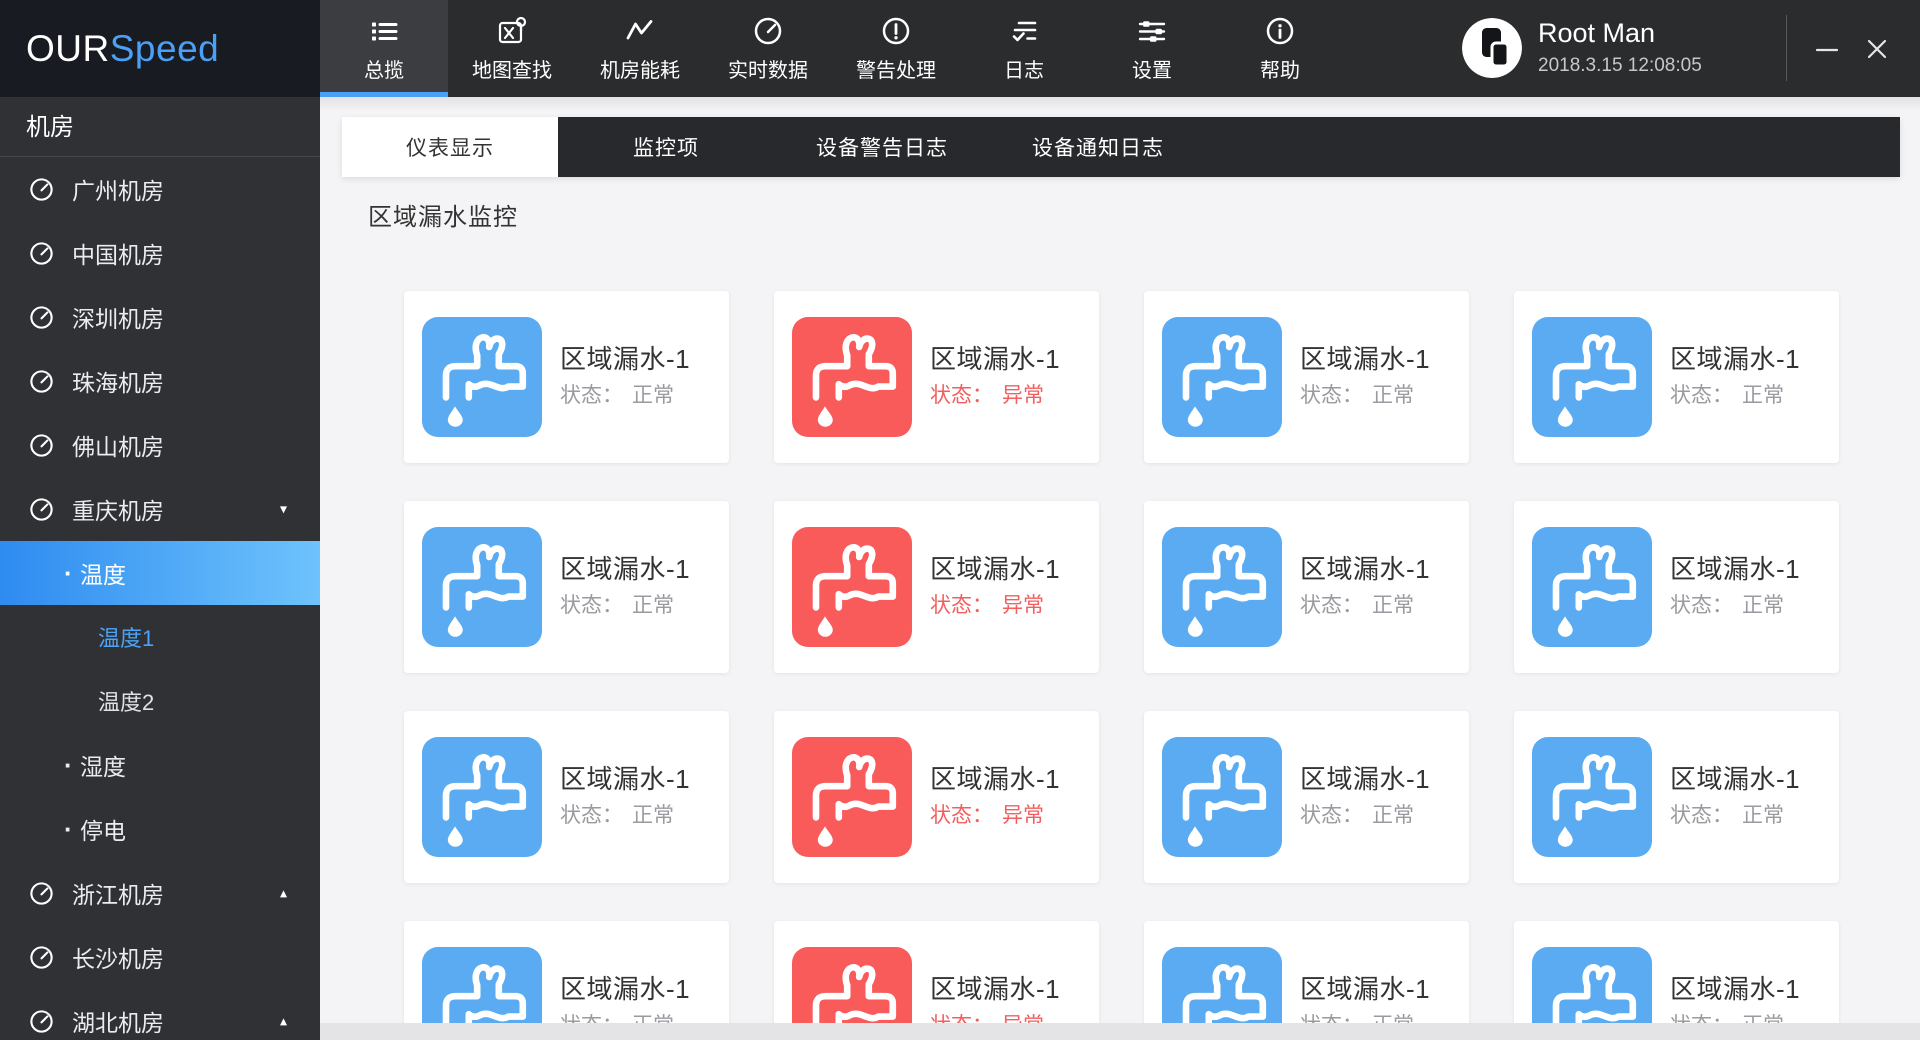 This screenshot has height=1040, width=1920. What do you see at coordinates (896, 30) in the screenshot?
I see `alert-icon` at bounding box center [896, 30].